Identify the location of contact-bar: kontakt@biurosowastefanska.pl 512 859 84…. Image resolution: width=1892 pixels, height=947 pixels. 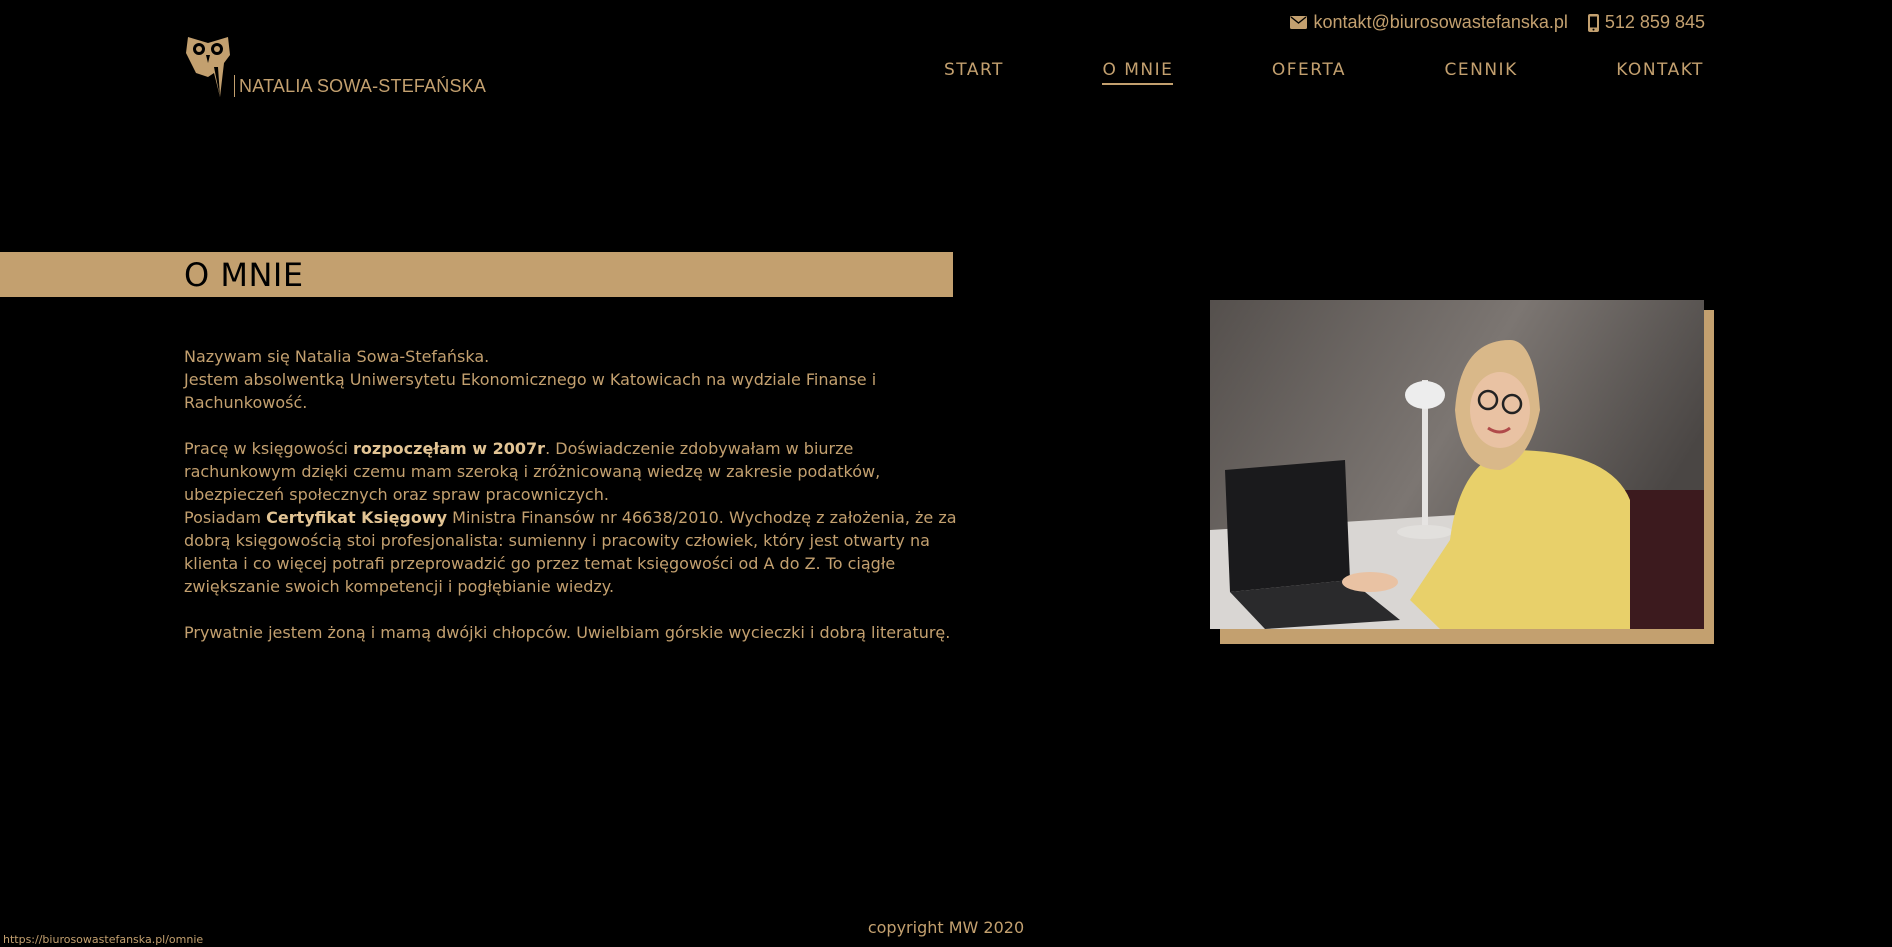
(1497, 22).